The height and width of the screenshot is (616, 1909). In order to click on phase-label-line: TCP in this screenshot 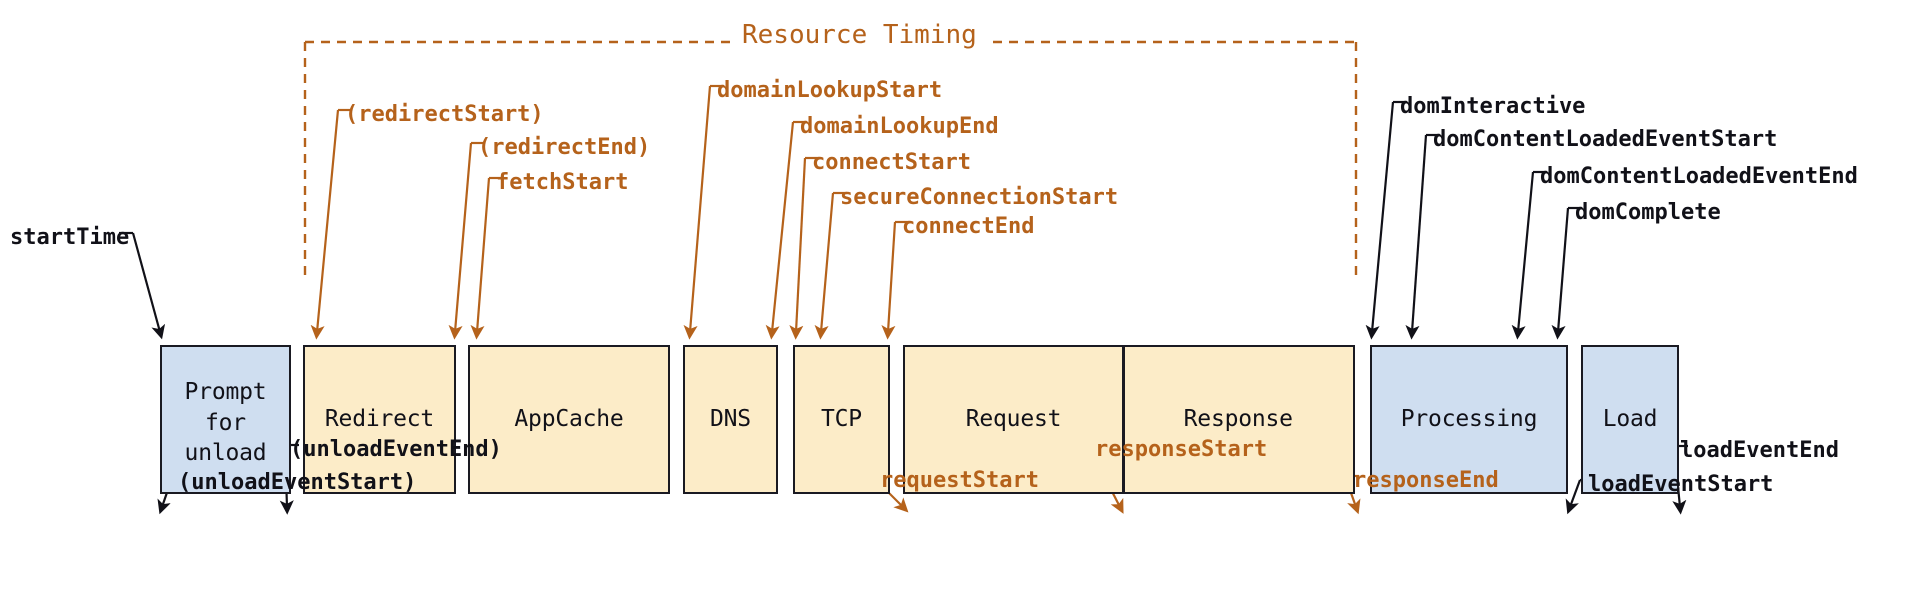, I will do `click(841, 419)`.